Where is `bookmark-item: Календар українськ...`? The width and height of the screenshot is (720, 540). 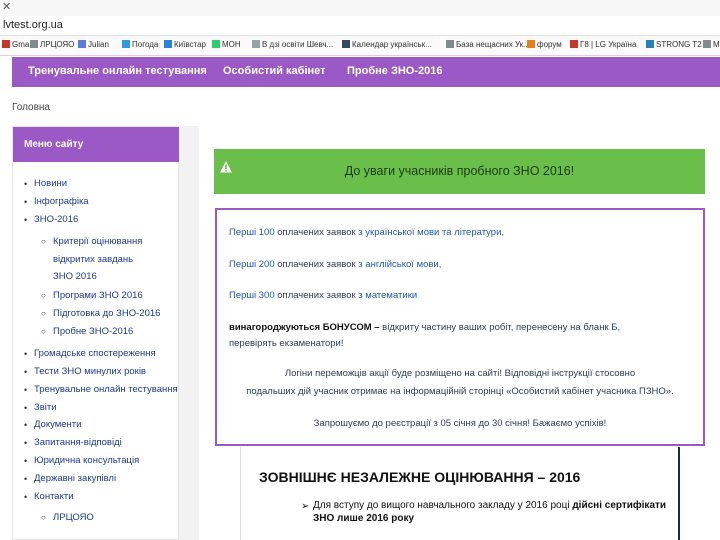 bookmark-item: Календар українськ... is located at coordinates (387, 44).